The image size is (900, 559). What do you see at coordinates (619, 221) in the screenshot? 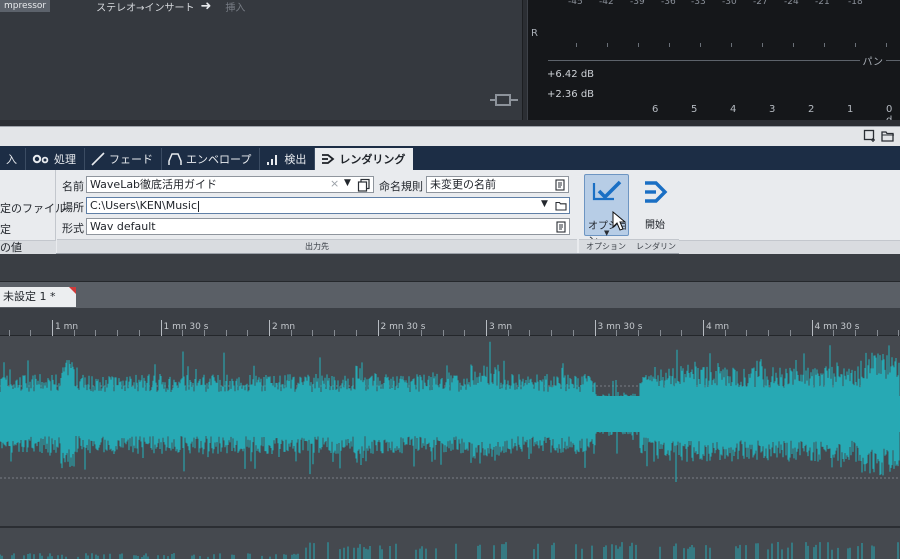
I see `mouse-cursor-icon` at bounding box center [619, 221].